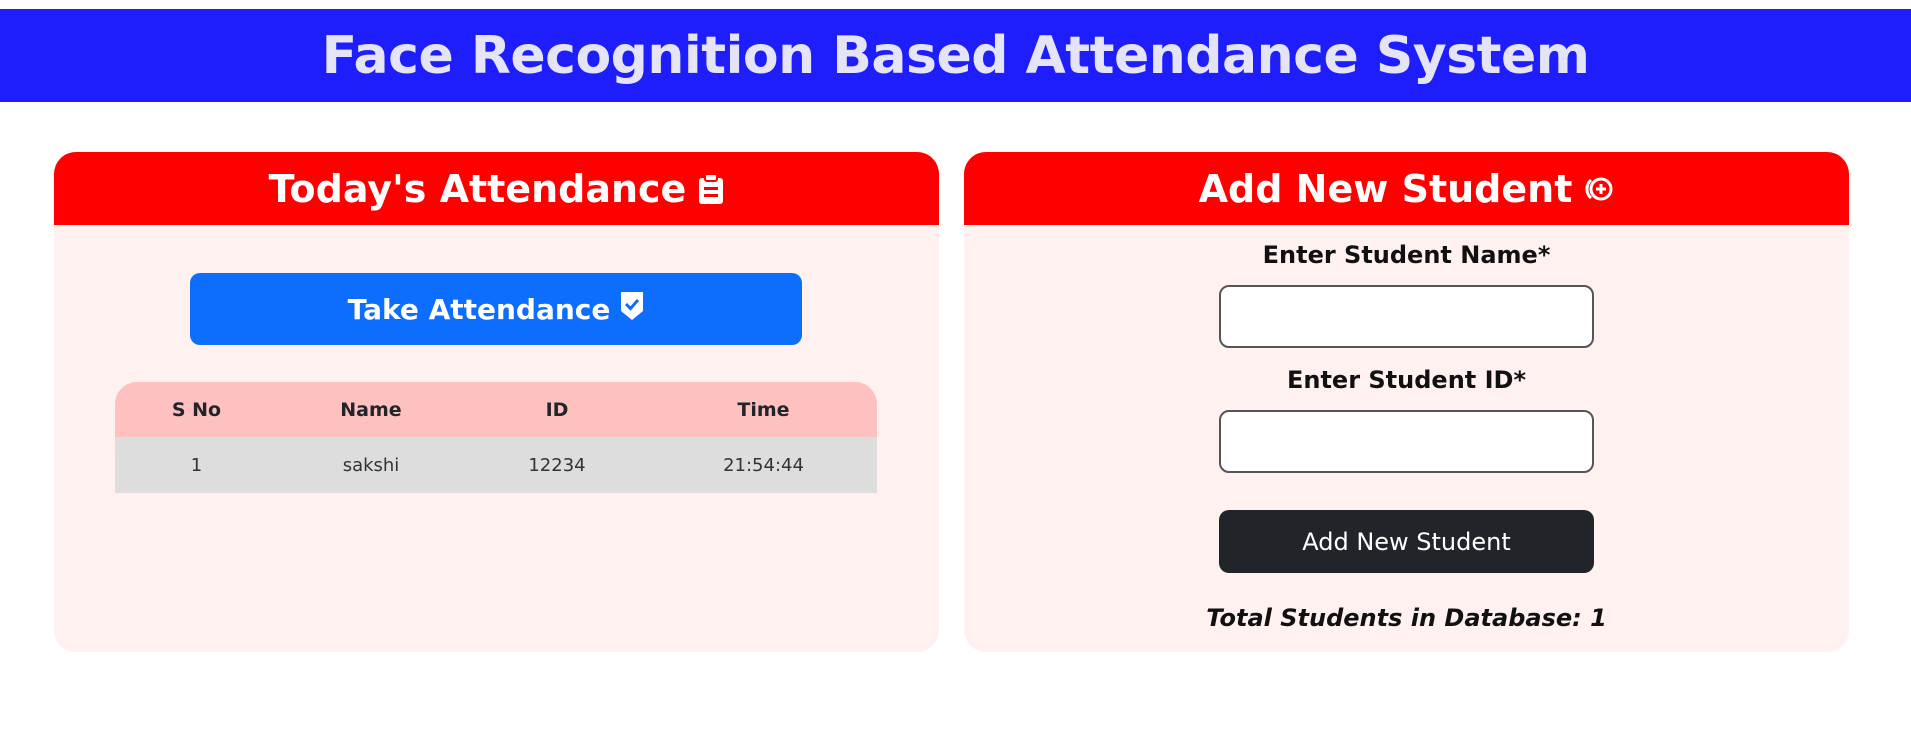 The width and height of the screenshot is (1911, 747). I want to click on add-student-card-header: Add New Student, so click(1406, 188).